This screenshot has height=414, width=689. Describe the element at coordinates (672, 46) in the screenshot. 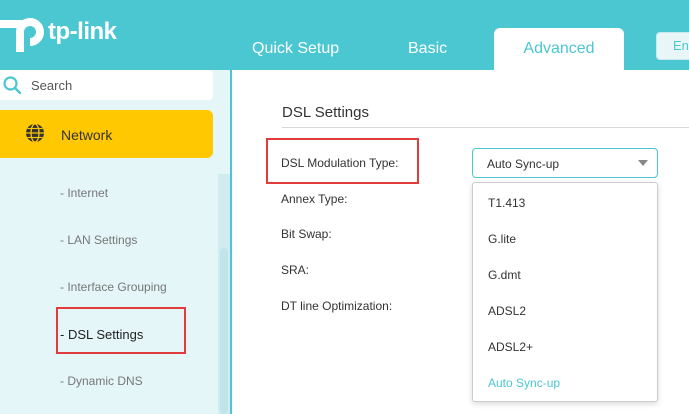

I see `language-button: En` at that location.